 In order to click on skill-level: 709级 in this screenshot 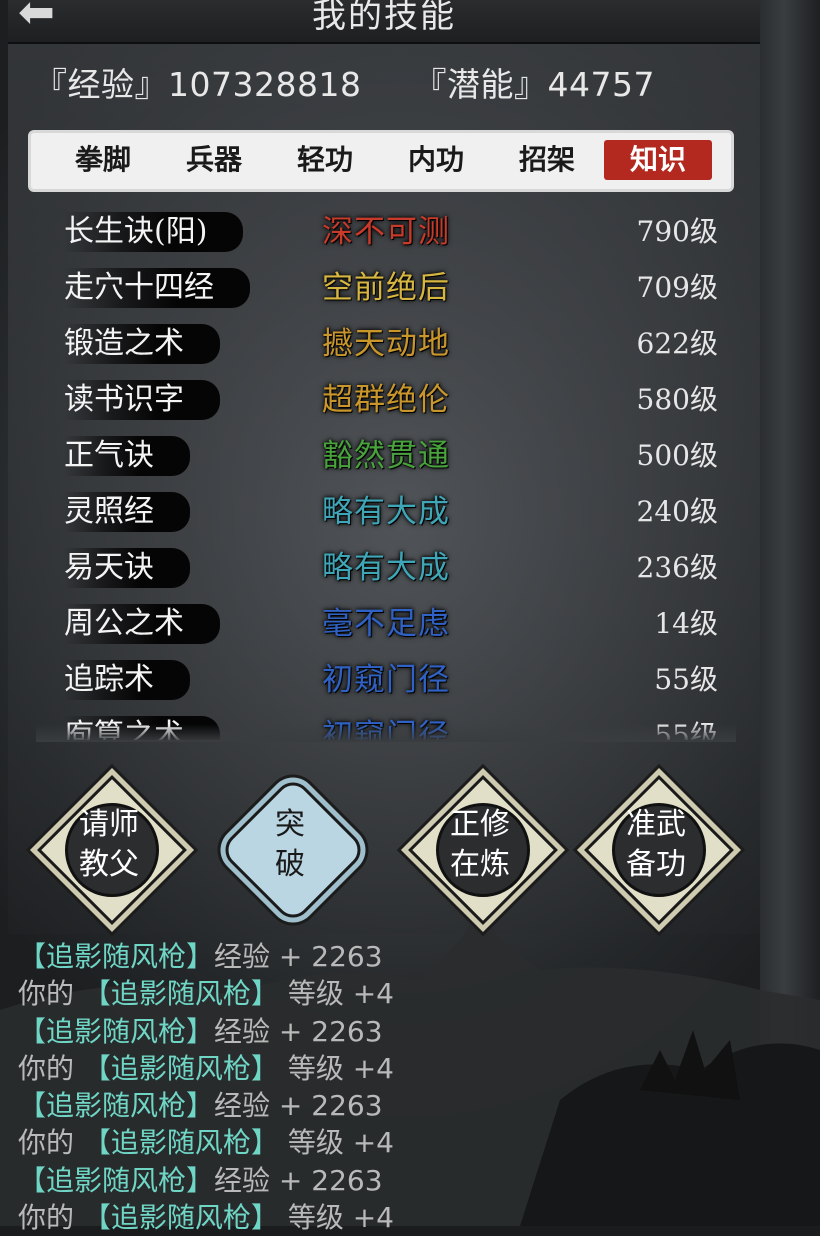, I will do `click(677, 287)`.